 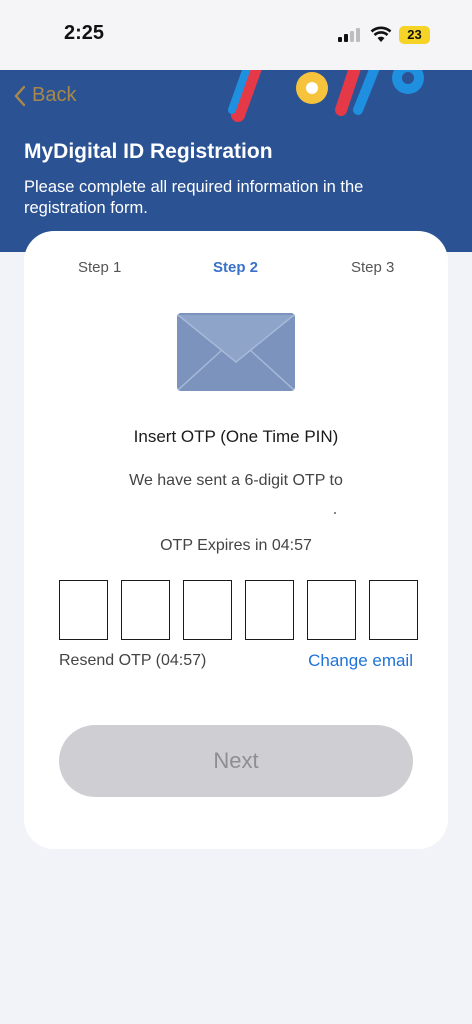 What do you see at coordinates (236, 352) in the screenshot?
I see `envelope-icon` at bounding box center [236, 352].